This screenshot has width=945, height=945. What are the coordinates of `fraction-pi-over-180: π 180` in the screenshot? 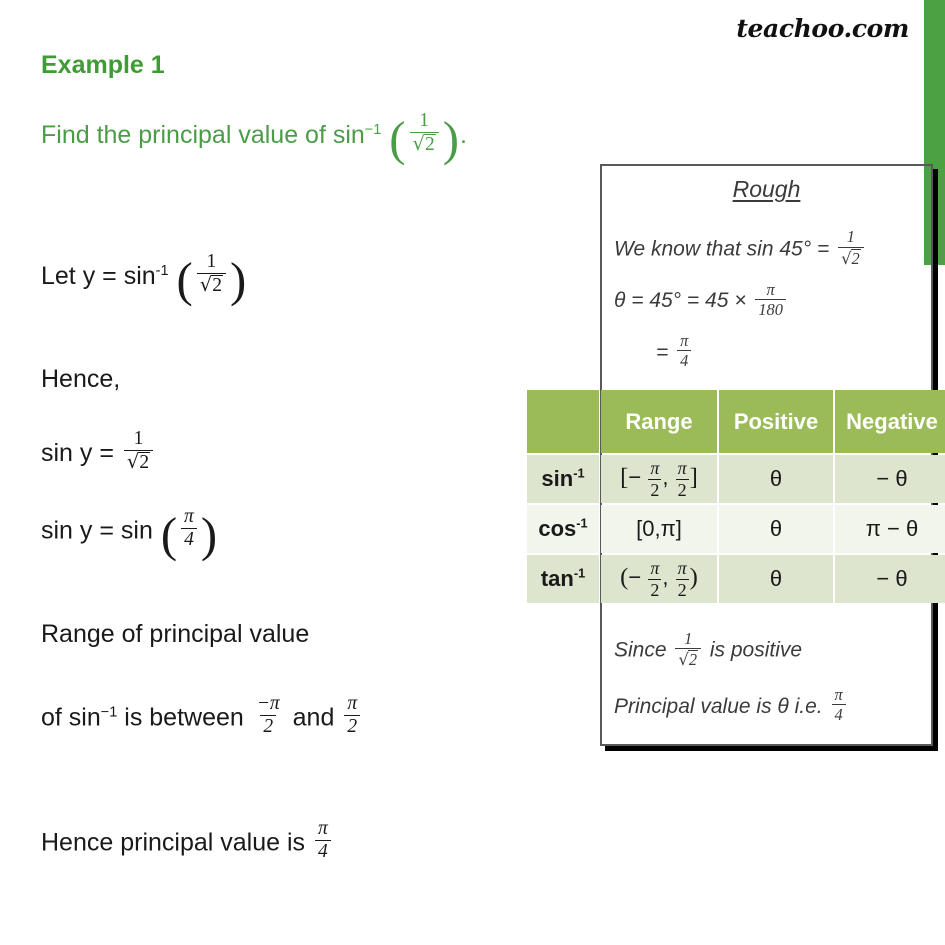 It's located at (770, 299).